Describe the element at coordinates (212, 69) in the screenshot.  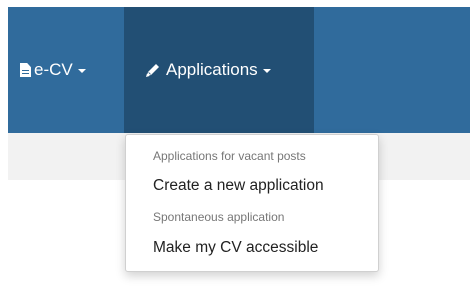
I see `nav-applications-label: Applications` at that location.